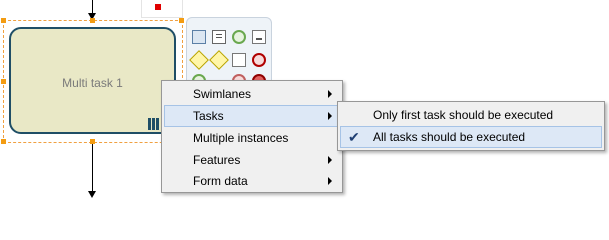 This screenshot has height=240, width=609. I want to click on shape-palette, so click(229, 52).